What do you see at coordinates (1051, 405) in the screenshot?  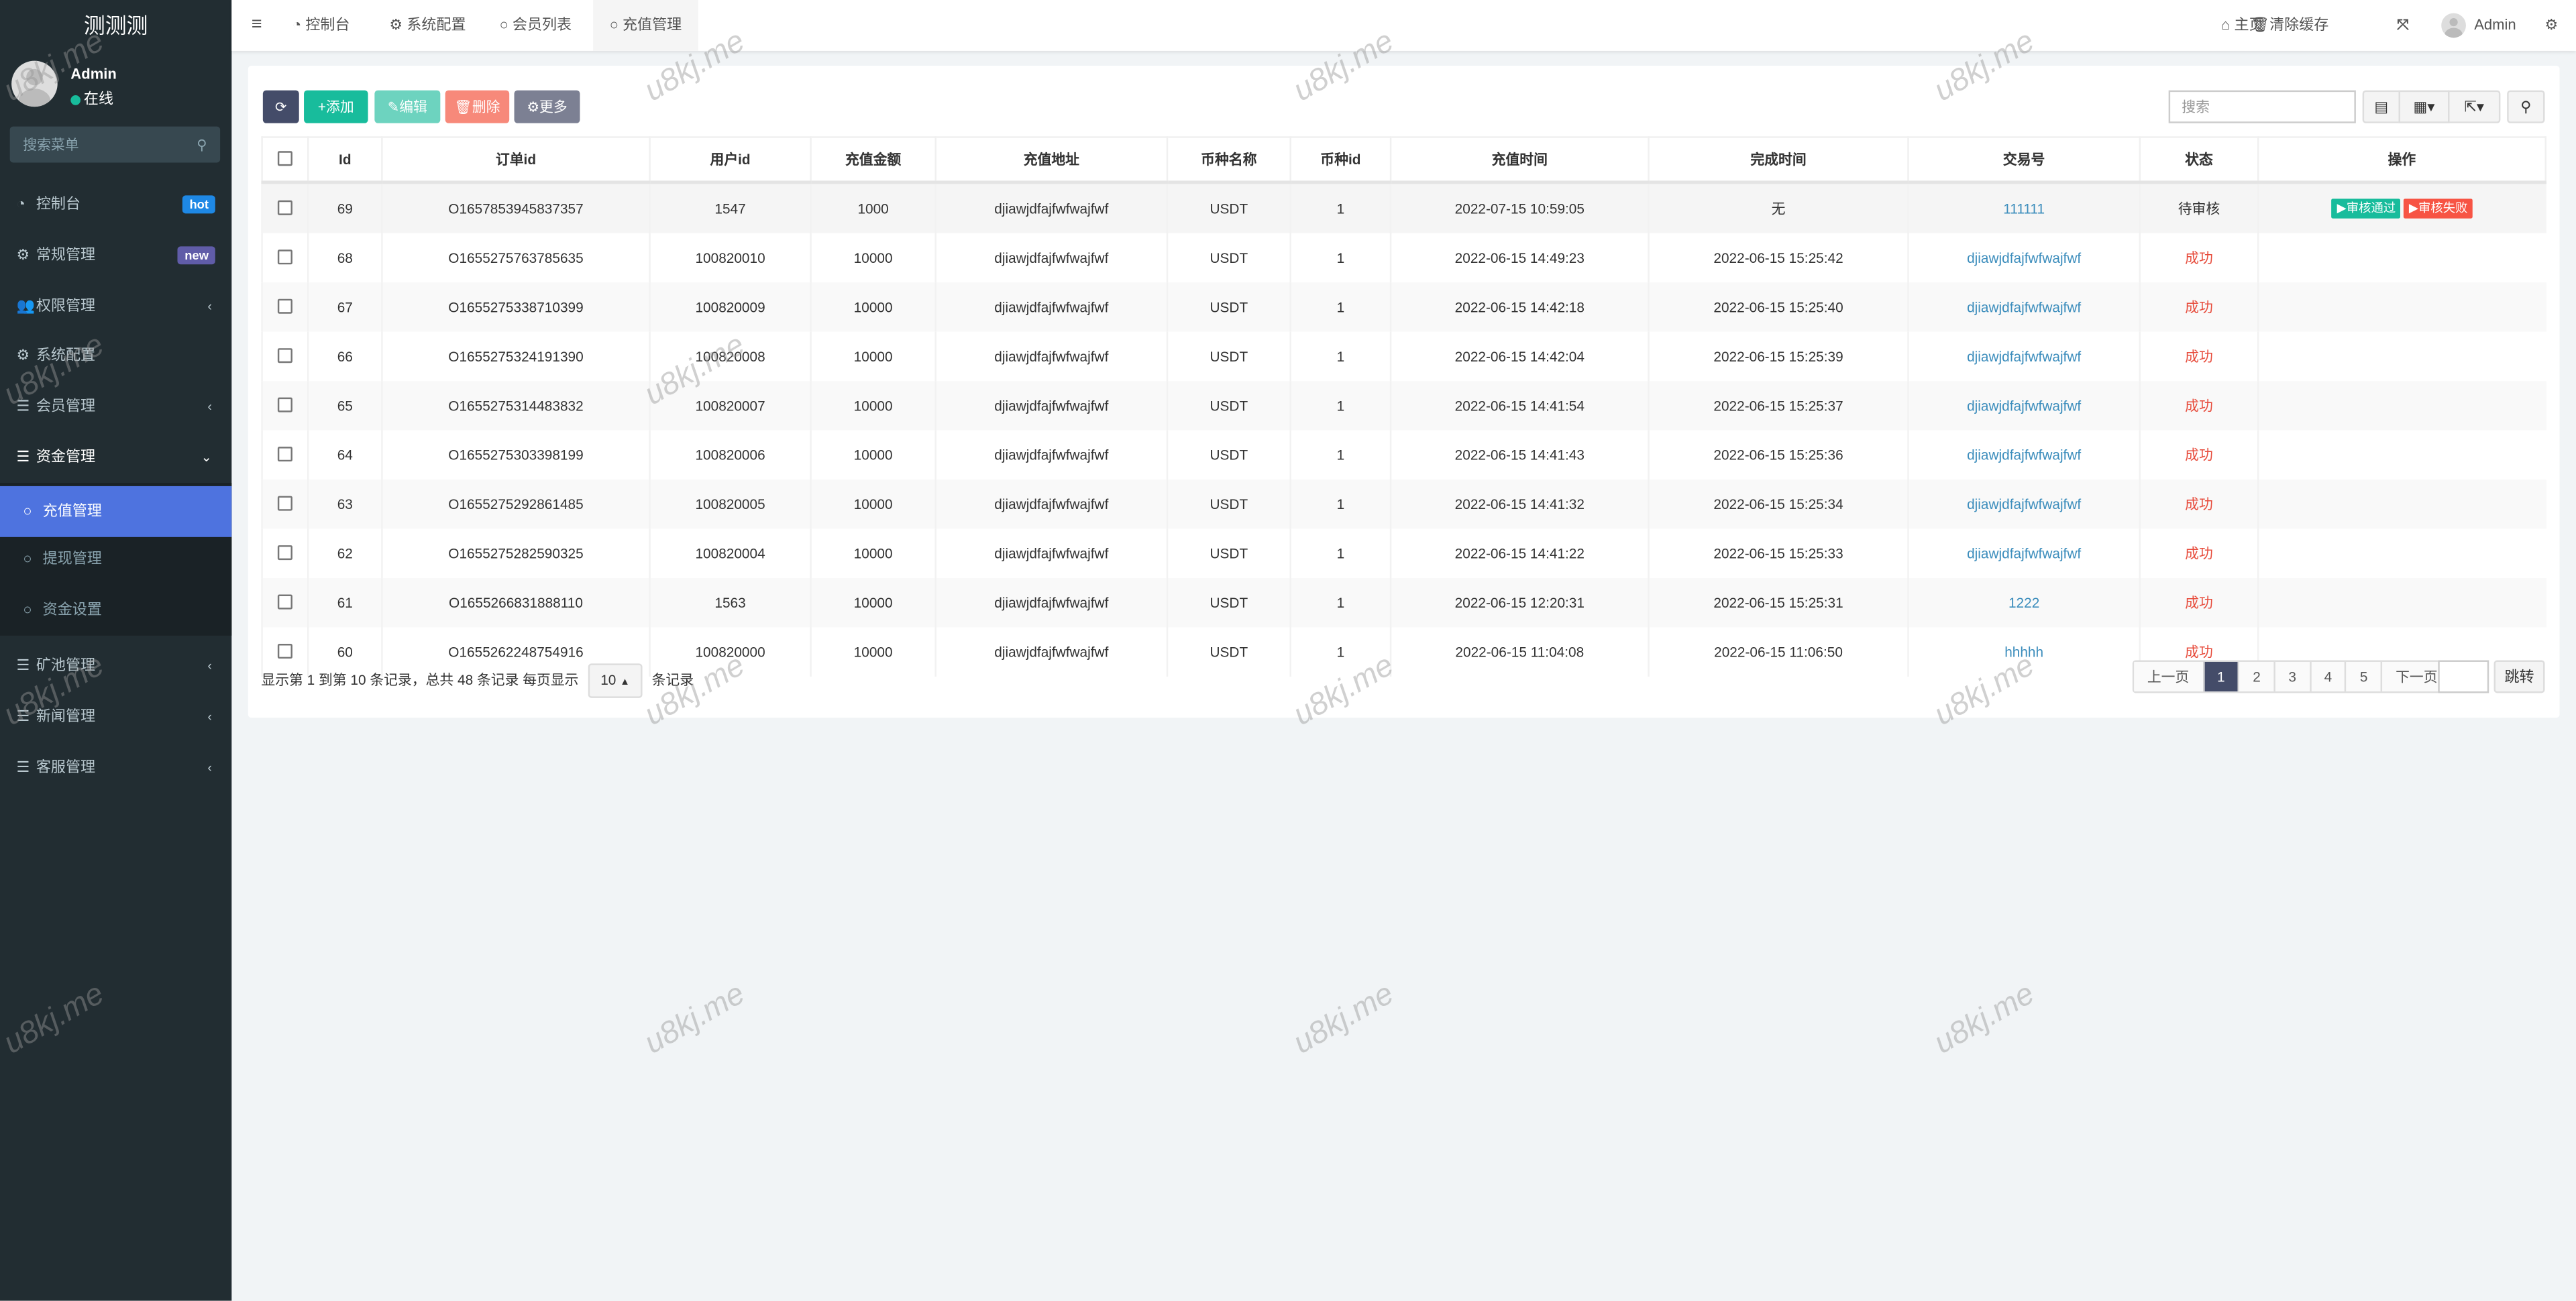 I see `cell-text: djiawjdfajfwfwajfwf` at bounding box center [1051, 405].